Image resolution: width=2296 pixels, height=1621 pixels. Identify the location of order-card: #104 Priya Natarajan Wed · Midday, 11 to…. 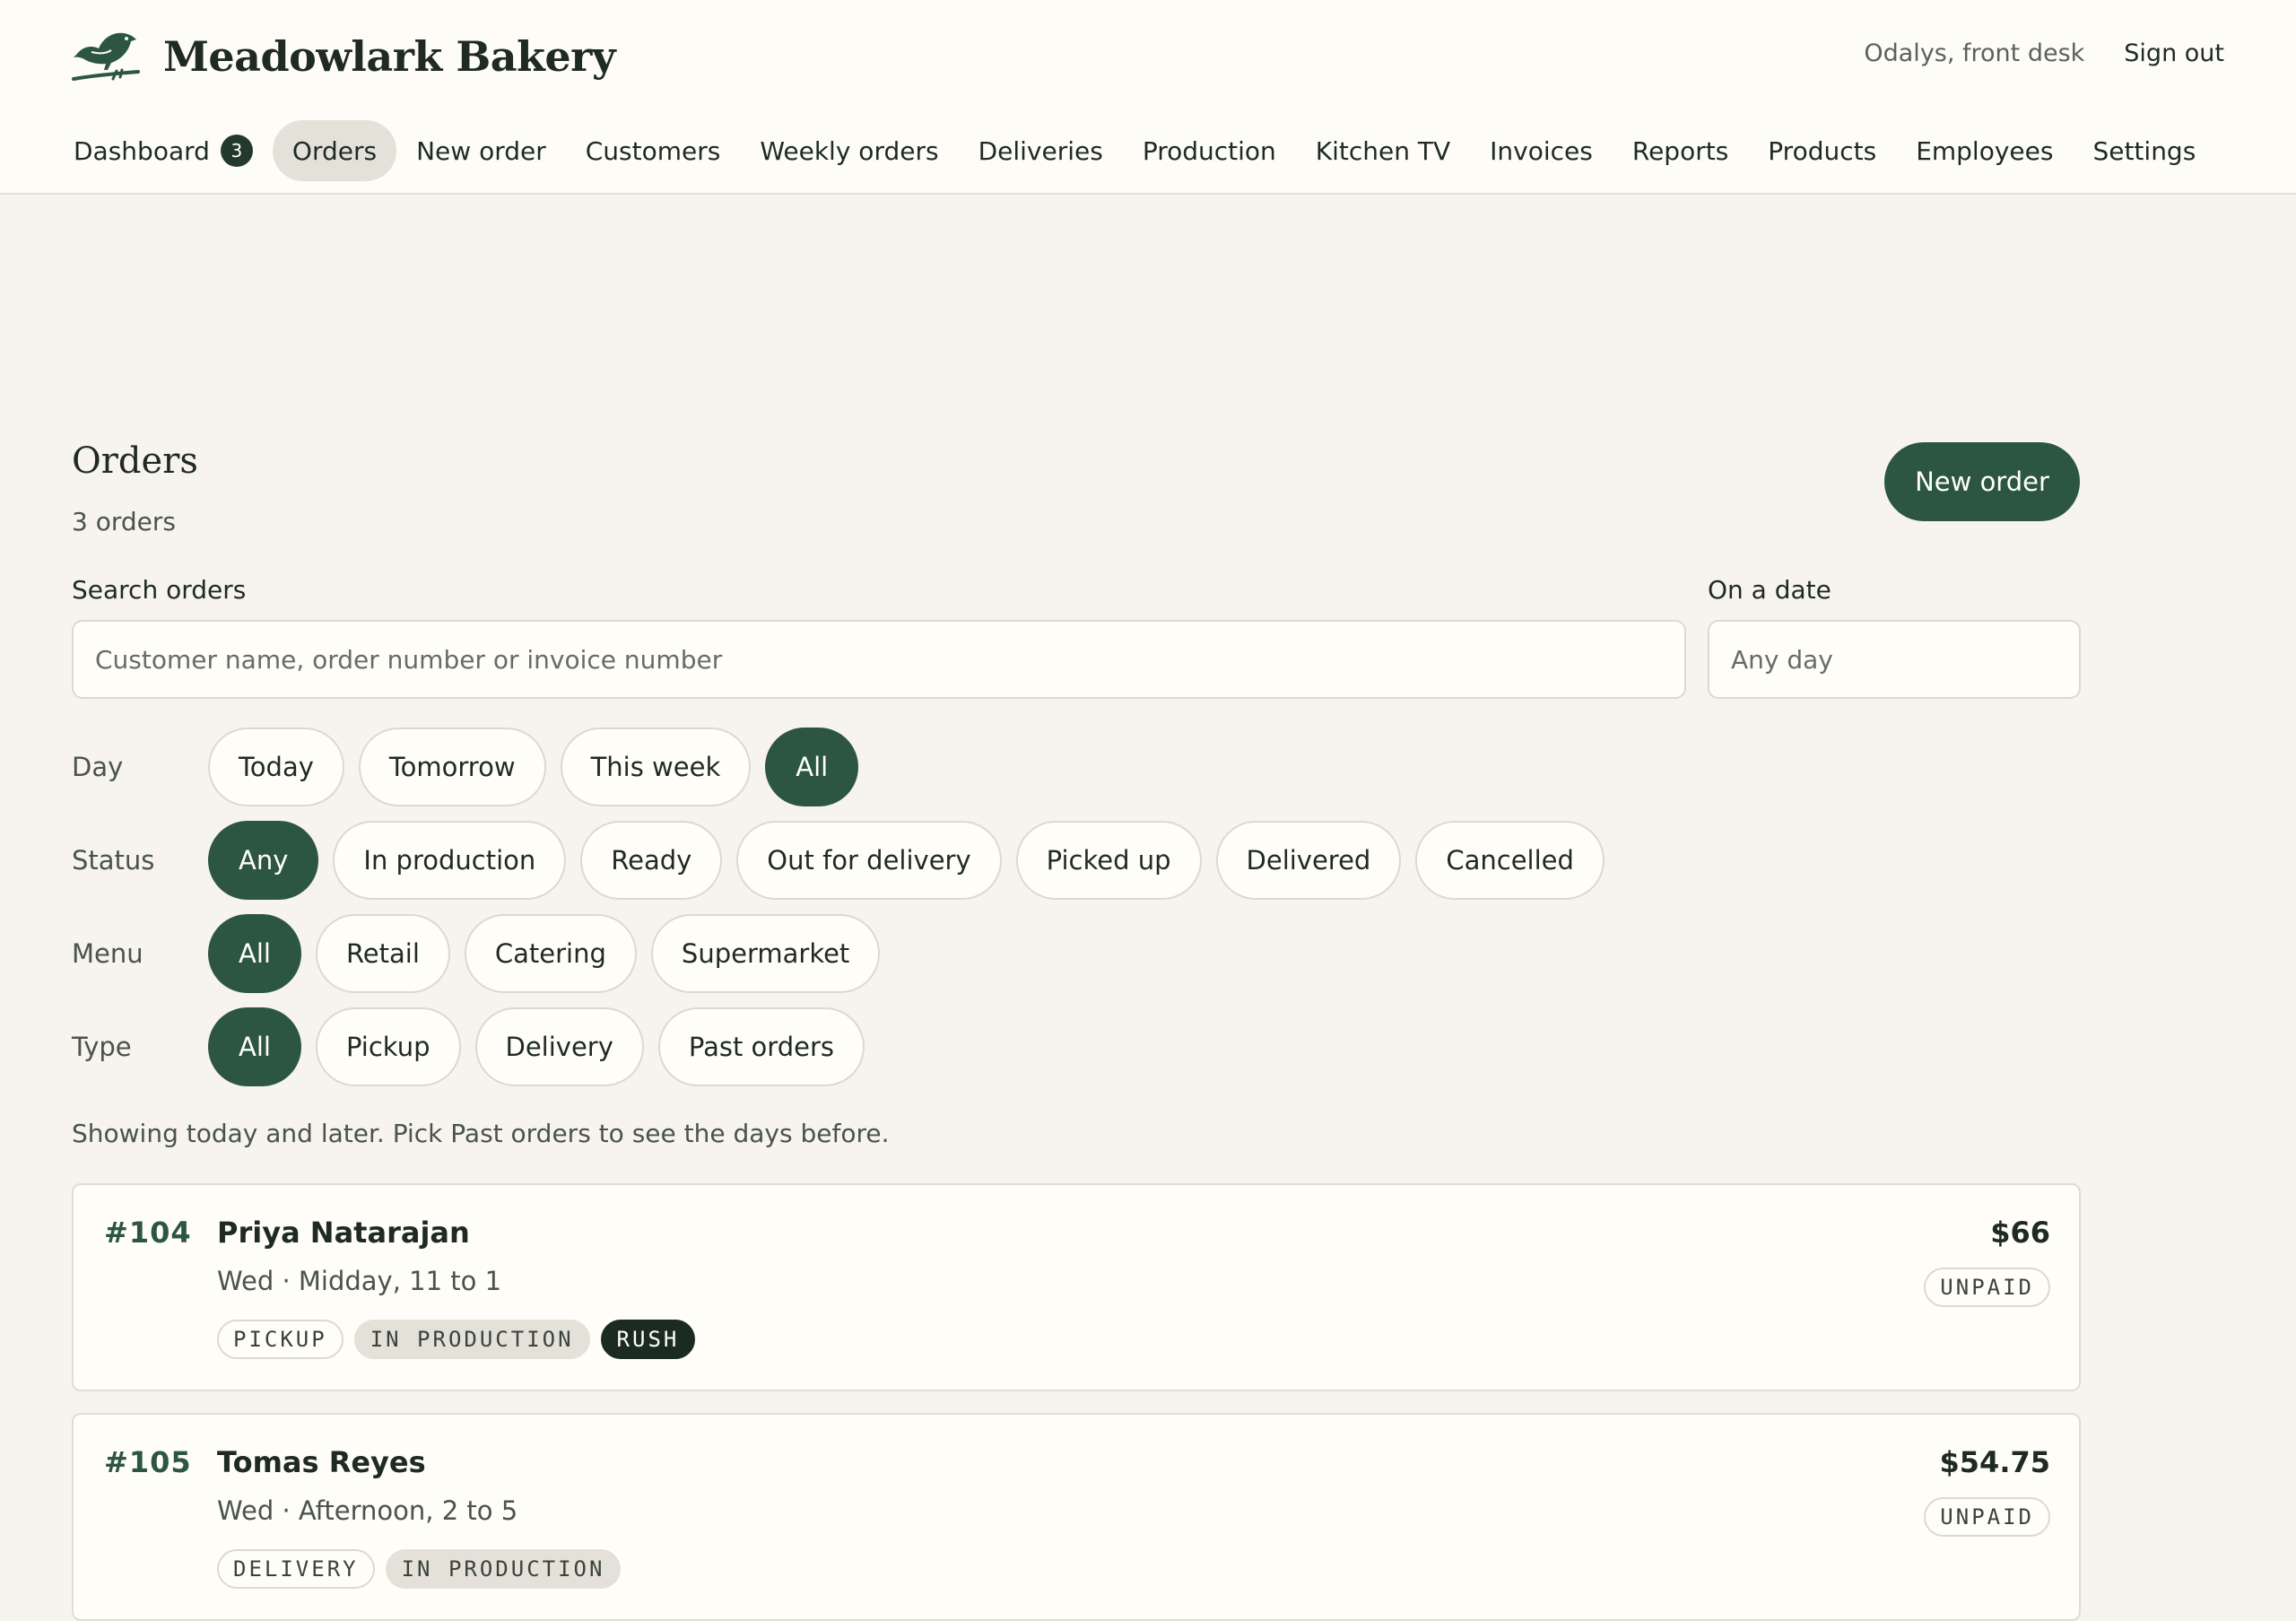
(1076, 1287).